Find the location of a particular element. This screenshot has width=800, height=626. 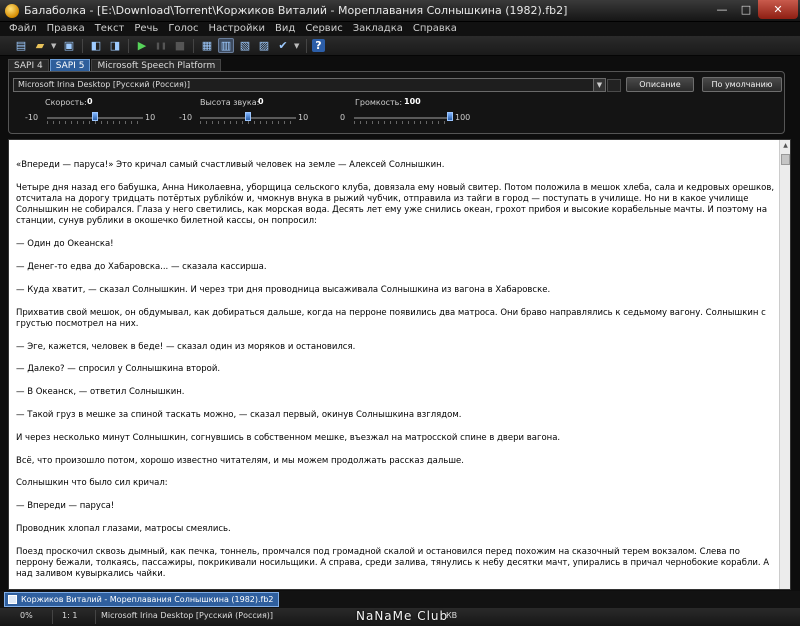

minimize-button: — is located at coordinates (722, 9).